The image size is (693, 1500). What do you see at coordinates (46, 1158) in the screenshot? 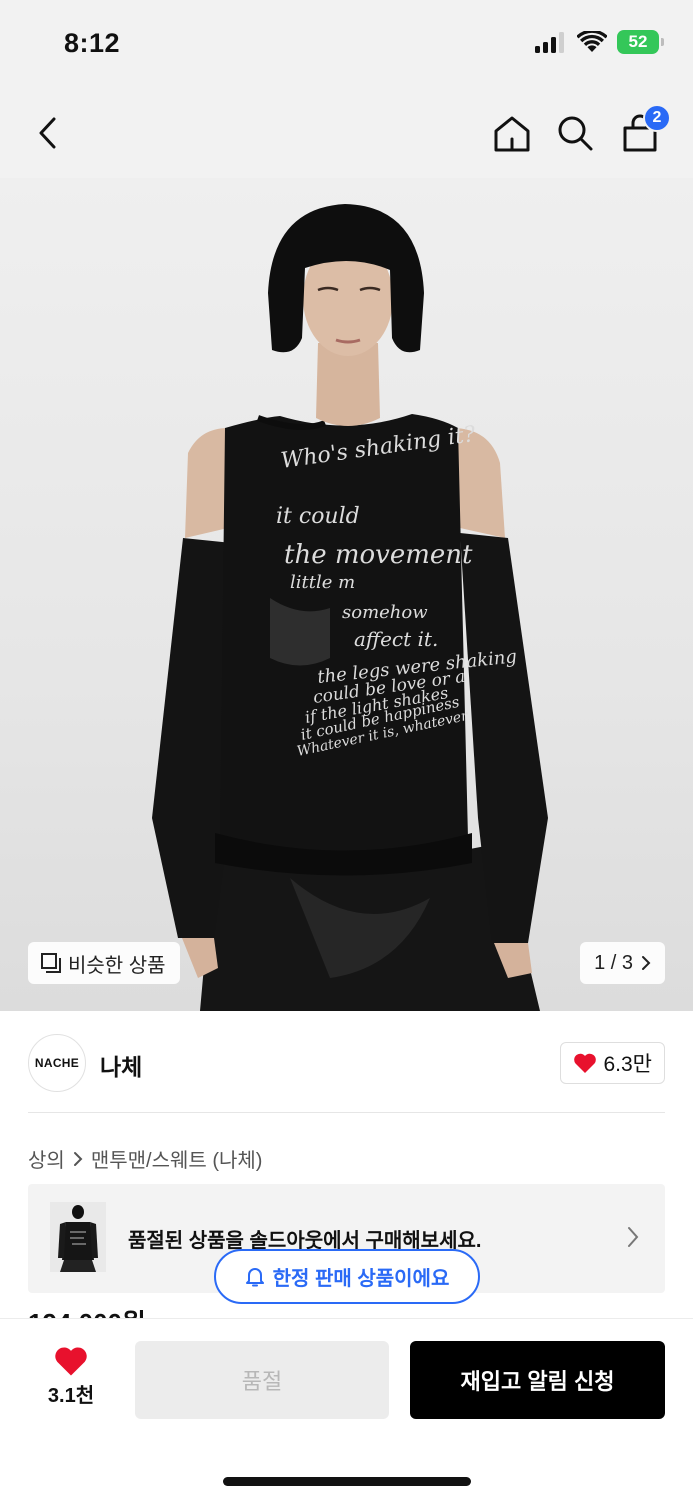
I see `breadcrumb-category: 상의` at bounding box center [46, 1158].